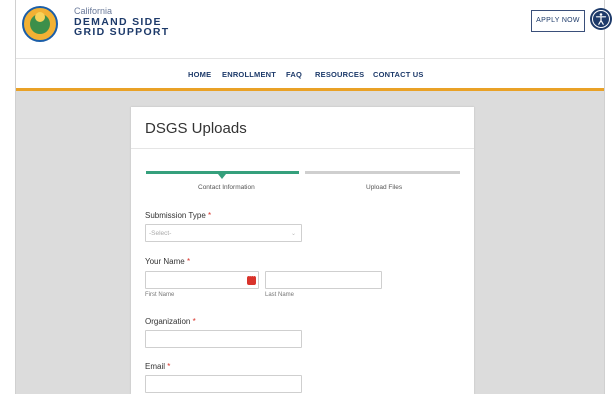  Describe the element at coordinates (601, 19) in the screenshot. I see `accessibility-icon` at that location.